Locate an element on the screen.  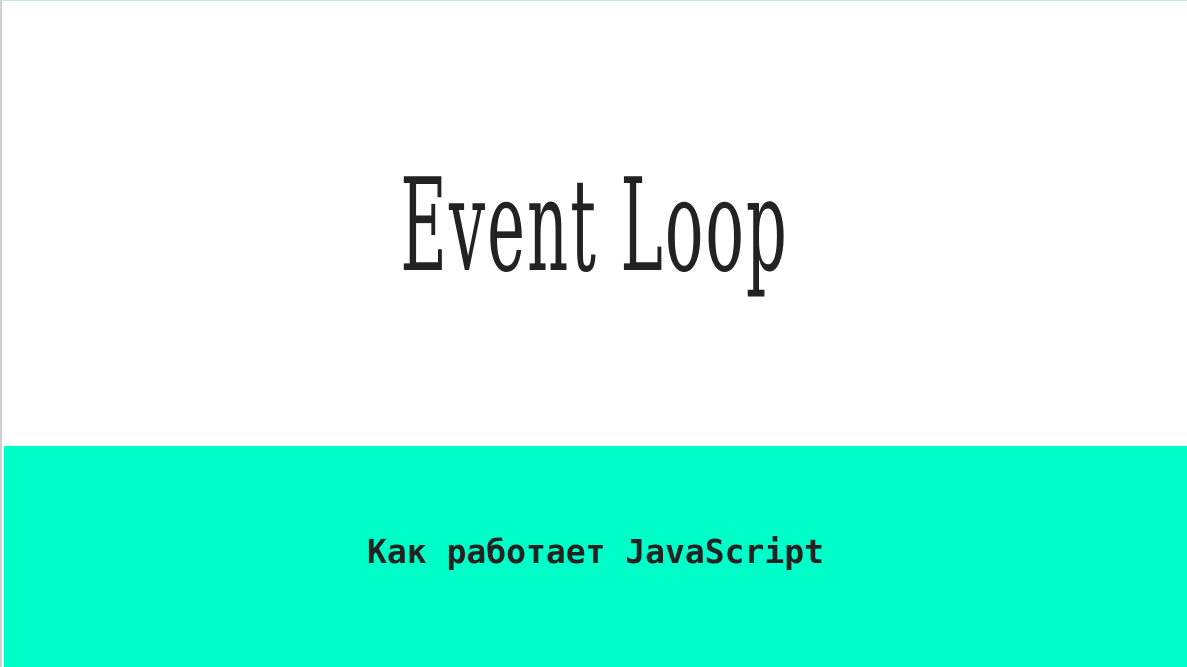
slide-title: Event Loop is located at coordinates (594, 226).